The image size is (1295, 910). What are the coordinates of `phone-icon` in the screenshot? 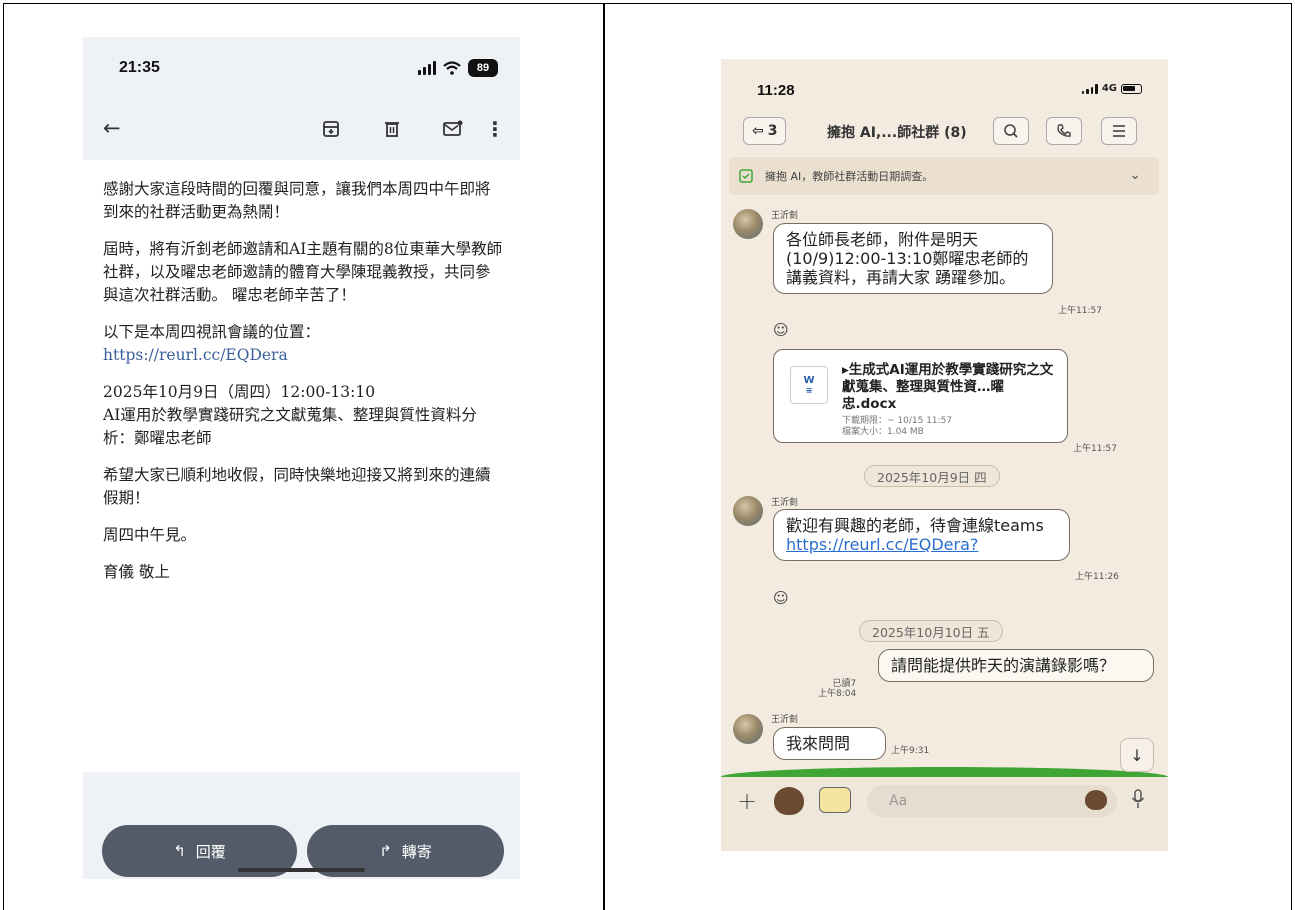 It's located at (1064, 130).